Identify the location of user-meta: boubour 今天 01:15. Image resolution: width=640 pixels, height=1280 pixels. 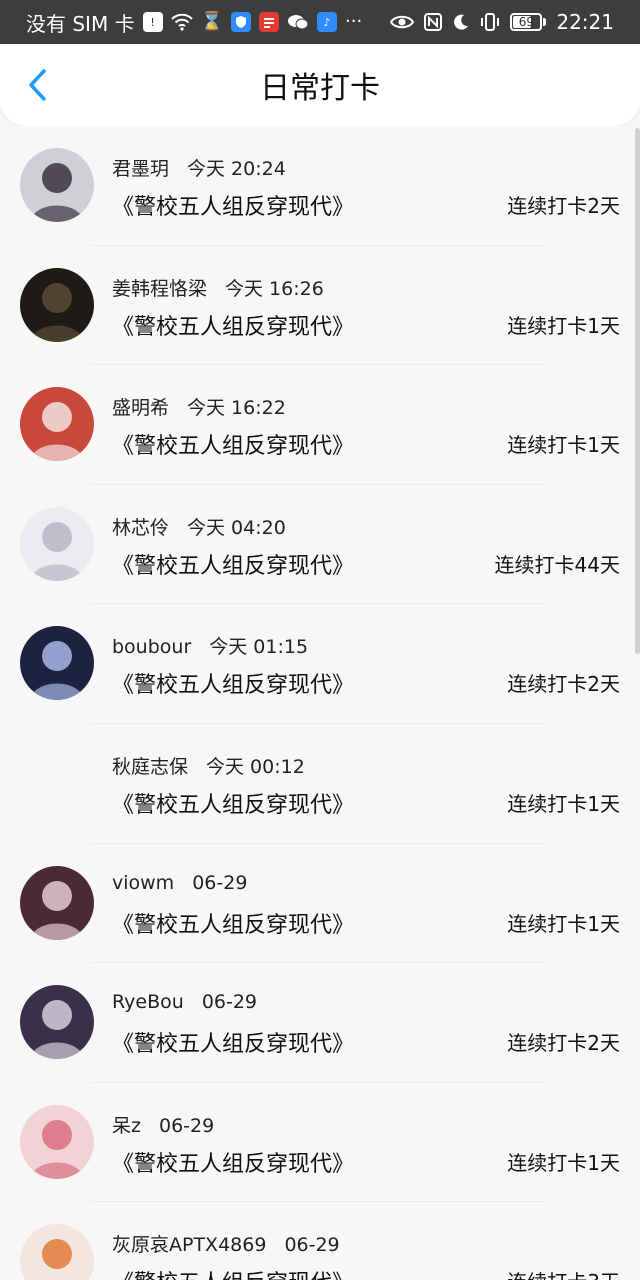
(210, 645).